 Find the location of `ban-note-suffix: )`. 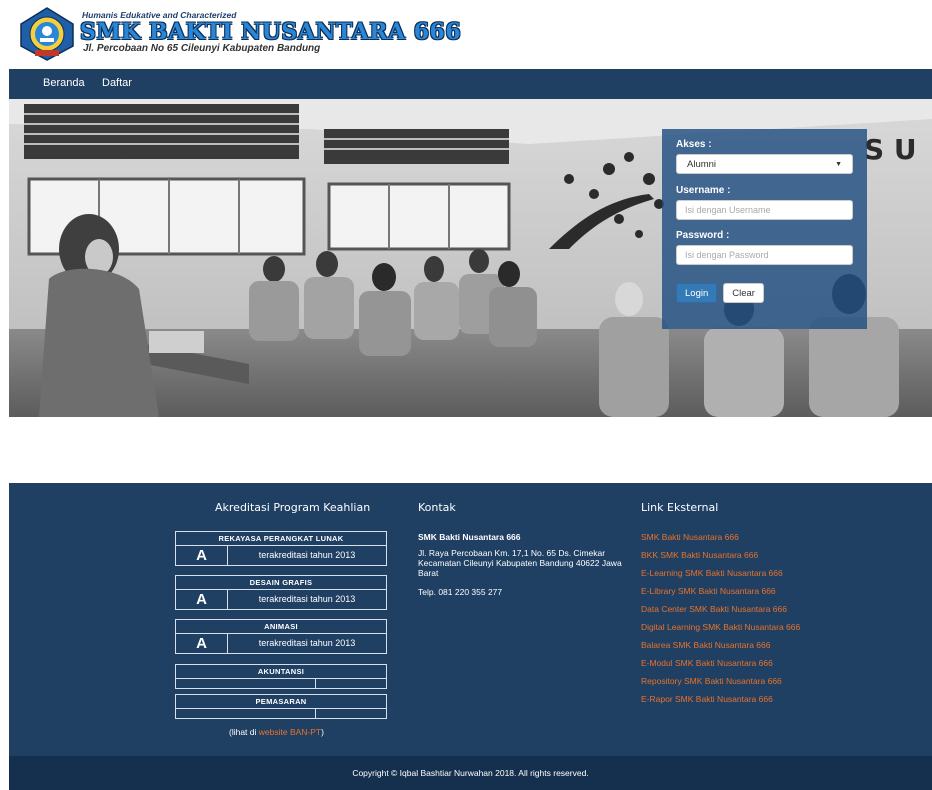

ban-note-suffix: ) is located at coordinates (322, 732).